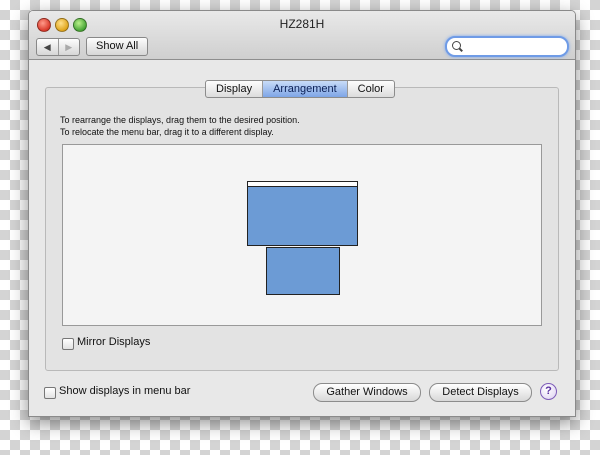 The image size is (600, 455). Describe the element at coordinates (114, 342) in the screenshot. I see `mirror-displays-label: Mirror Displays` at that location.